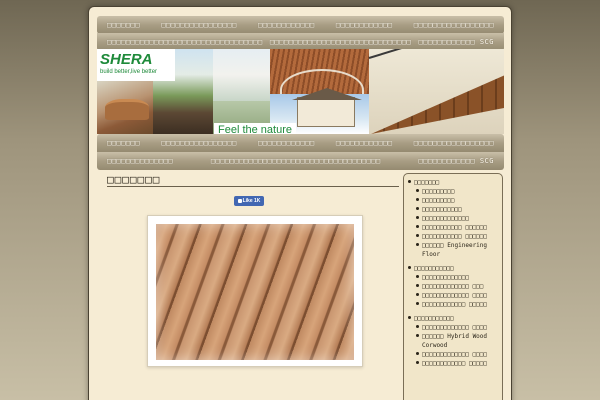  Describe the element at coordinates (126, 59) in the screenshot. I see `logo-text: SHERA` at that location.